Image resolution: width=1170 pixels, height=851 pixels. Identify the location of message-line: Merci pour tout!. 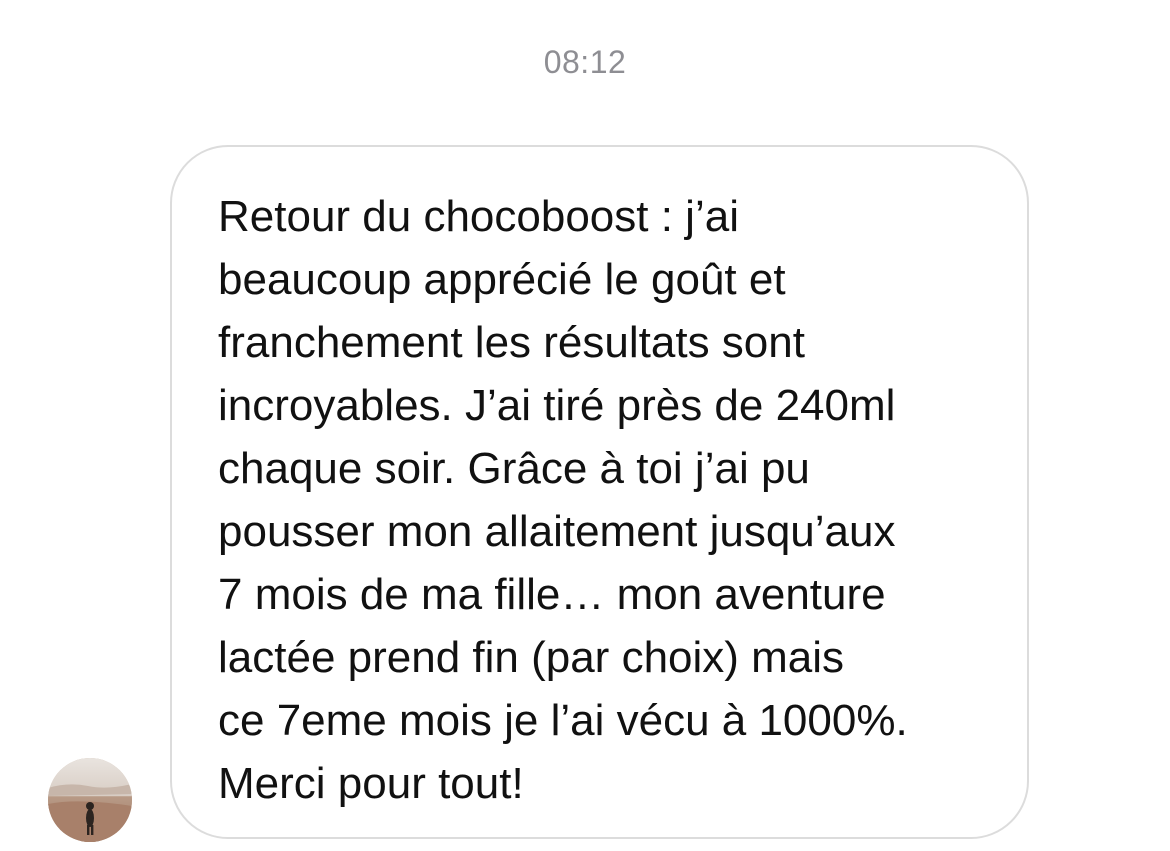
(371, 783).